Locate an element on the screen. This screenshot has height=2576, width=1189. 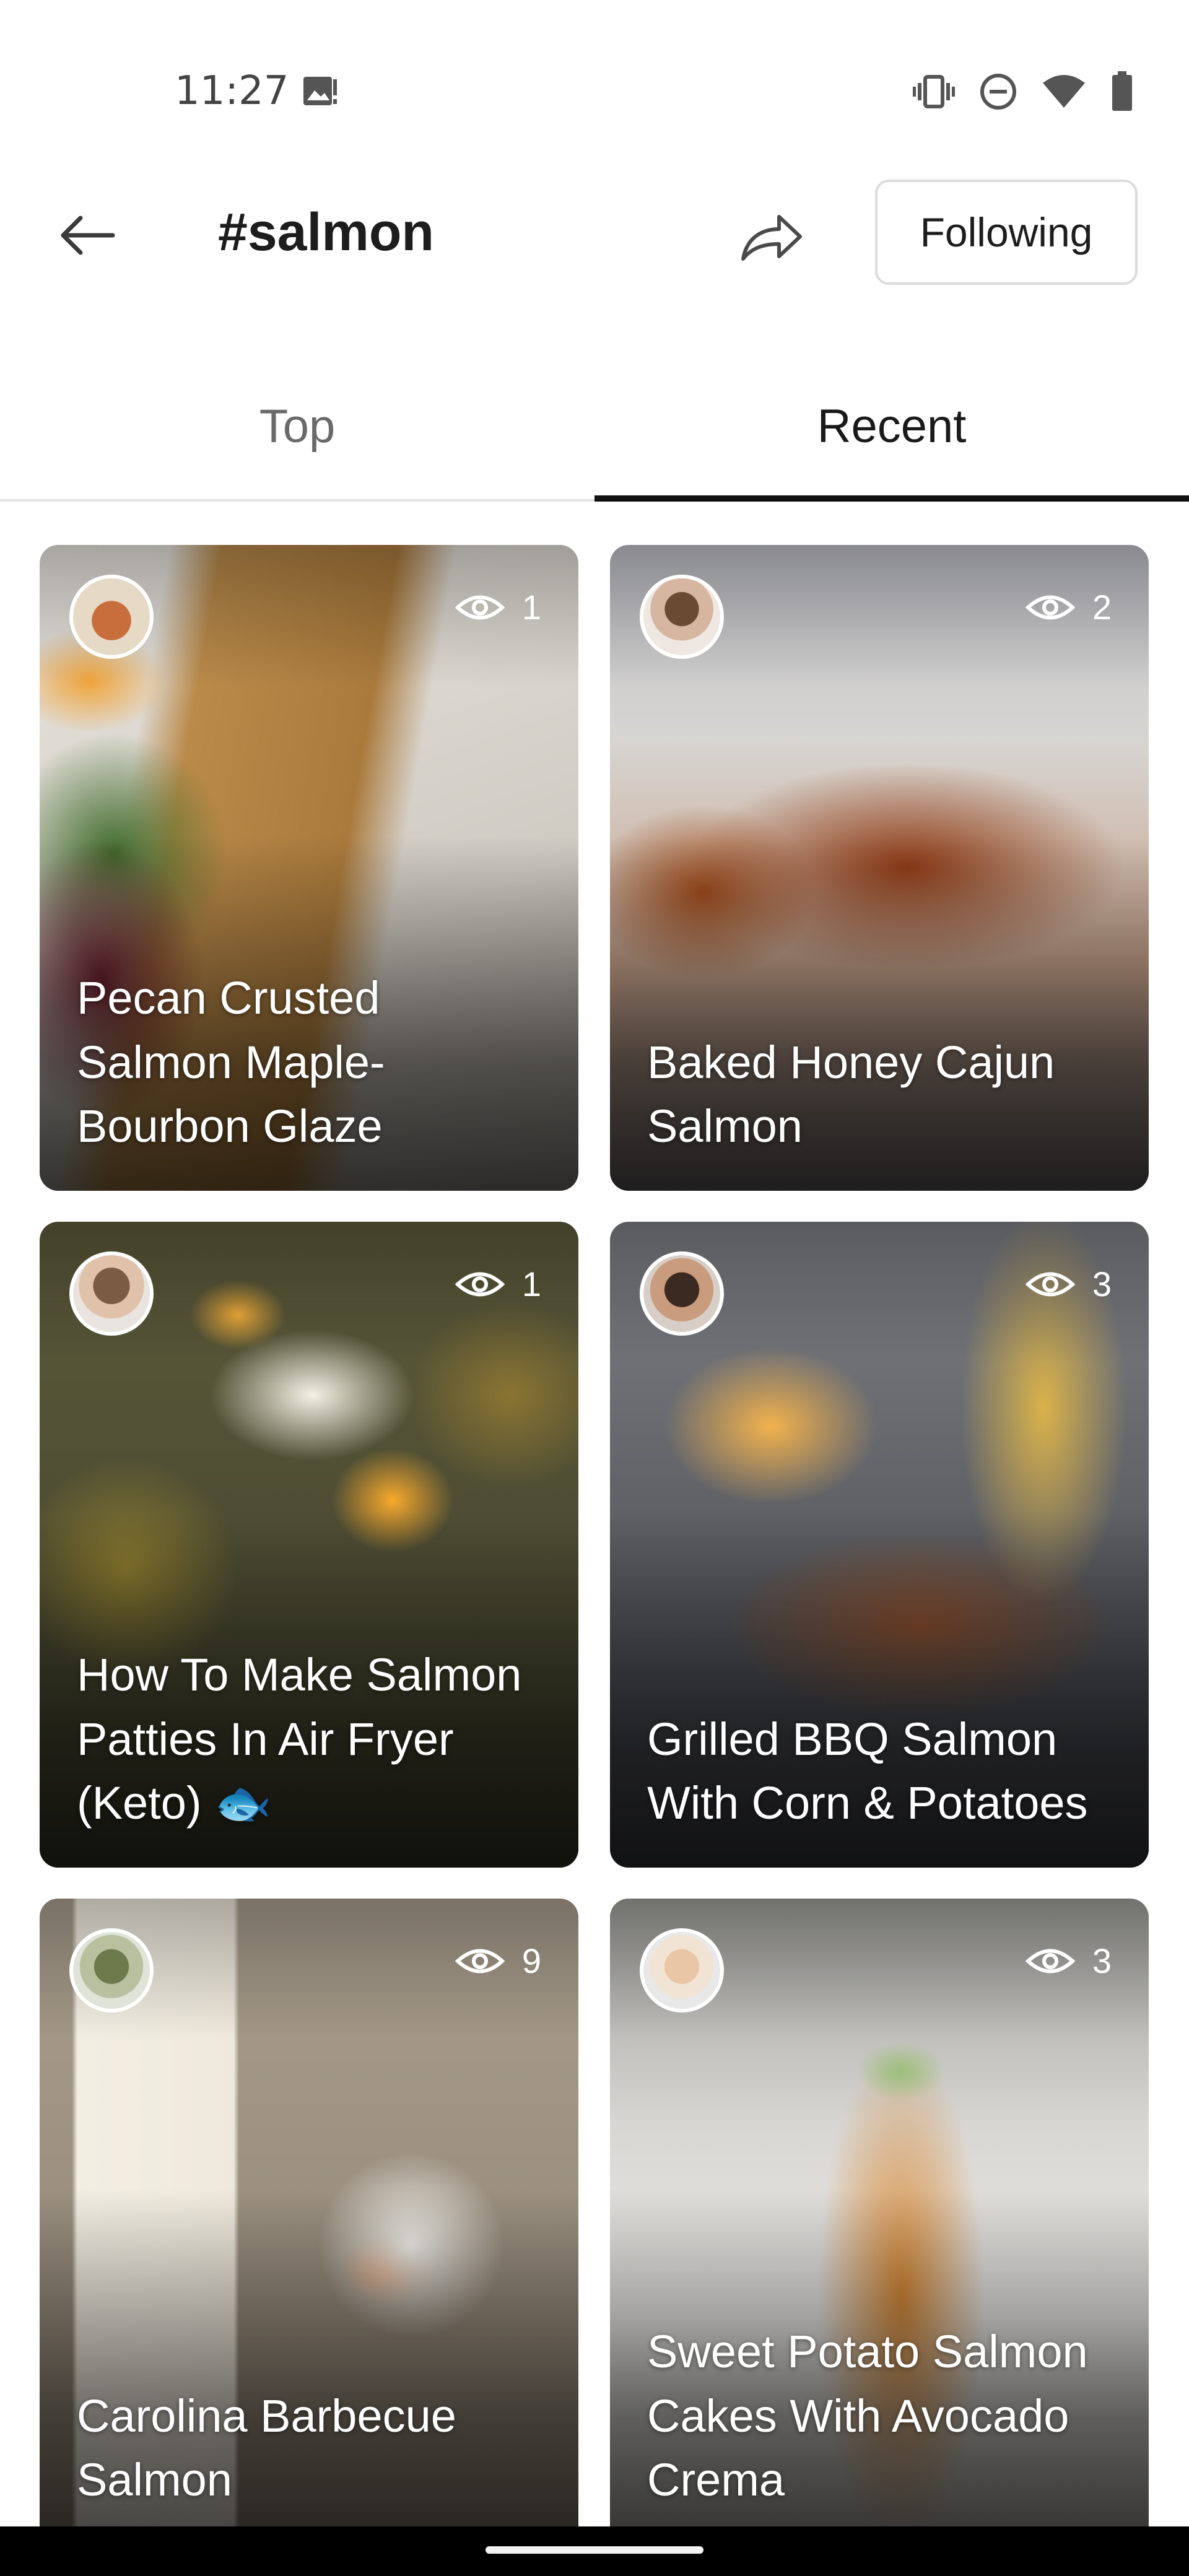
system-nav-bar is located at coordinates (594, 2551).